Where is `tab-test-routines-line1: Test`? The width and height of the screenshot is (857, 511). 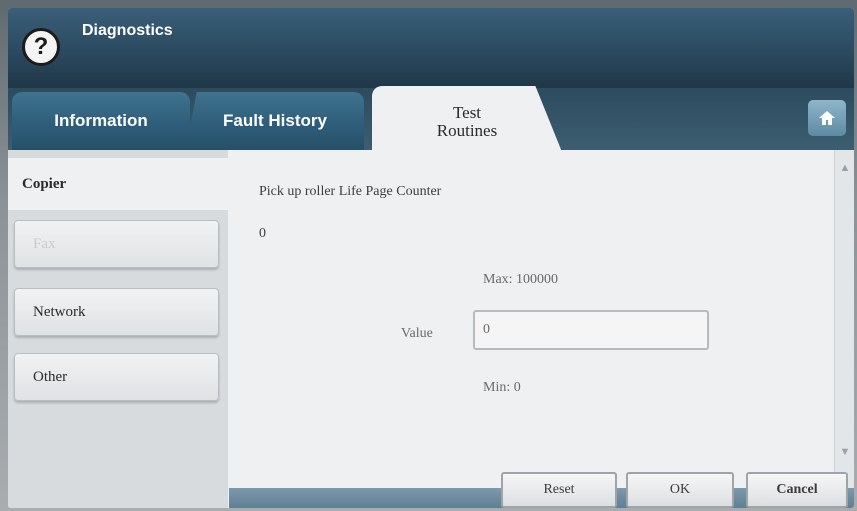 tab-test-routines-line1: Test is located at coordinates (467, 112).